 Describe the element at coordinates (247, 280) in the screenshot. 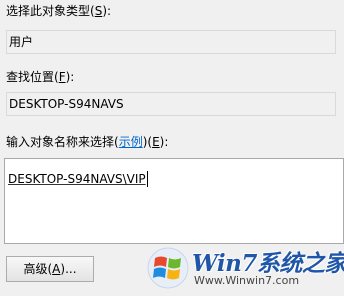

I see `watermark-url: Www.Winwin7.com` at that location.